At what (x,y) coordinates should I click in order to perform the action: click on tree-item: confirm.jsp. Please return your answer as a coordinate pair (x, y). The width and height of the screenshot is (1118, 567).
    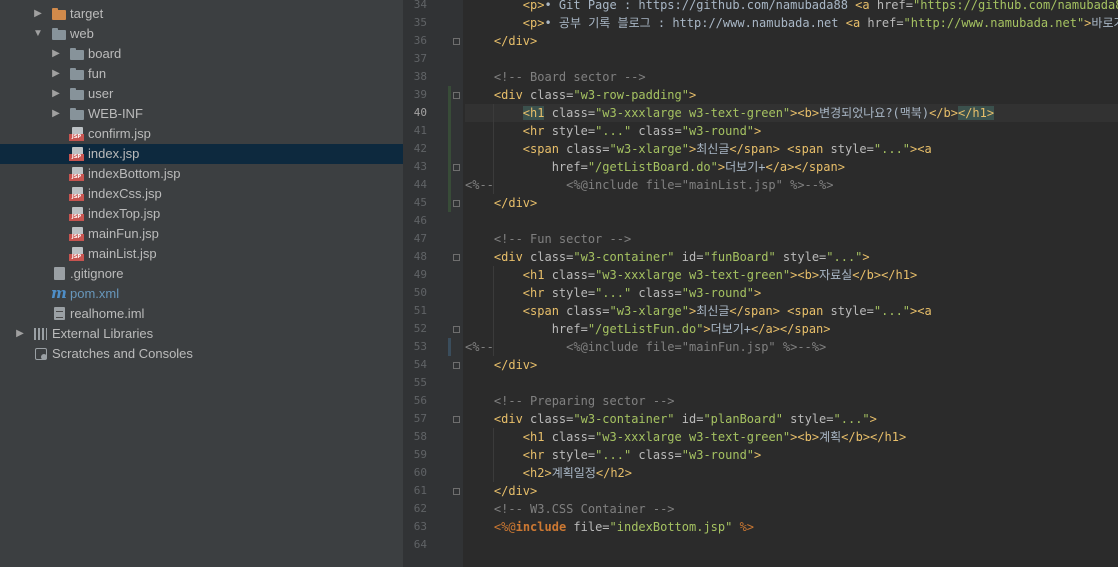
    Looking at the image, I should click on (201, 134).